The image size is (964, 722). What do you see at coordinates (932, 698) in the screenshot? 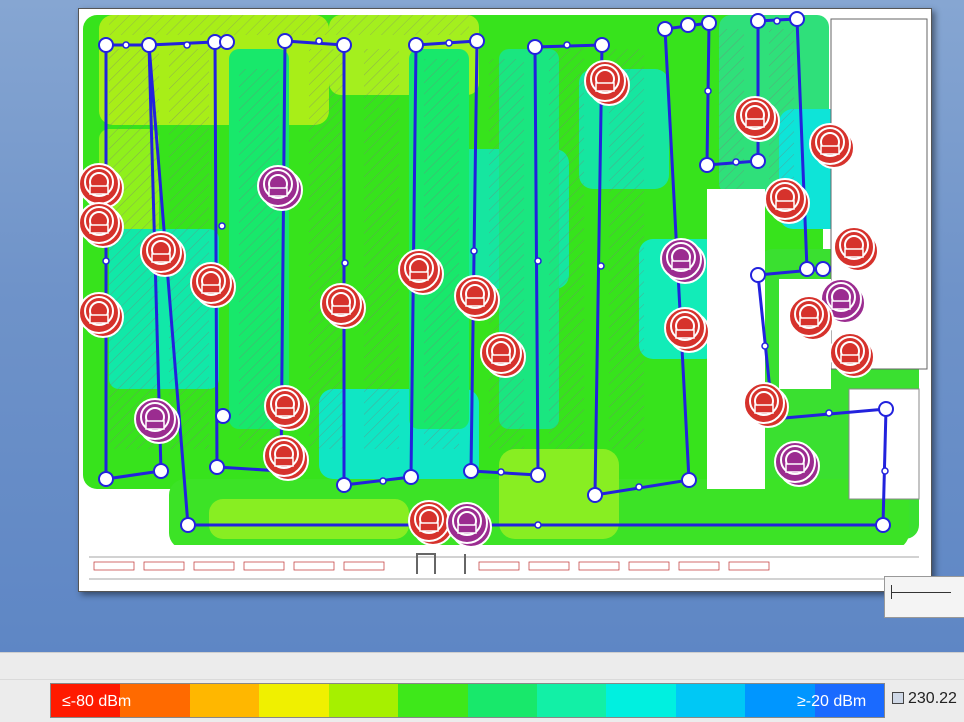
I see `area-value: 230.22` at bounding box center [932, 698].